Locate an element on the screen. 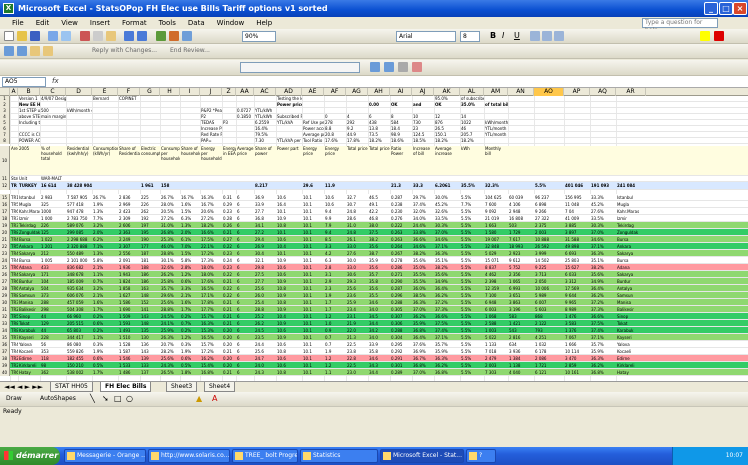 The image size is (748, 465). table-cell: 32.6% is located at coordinates (170, 267).